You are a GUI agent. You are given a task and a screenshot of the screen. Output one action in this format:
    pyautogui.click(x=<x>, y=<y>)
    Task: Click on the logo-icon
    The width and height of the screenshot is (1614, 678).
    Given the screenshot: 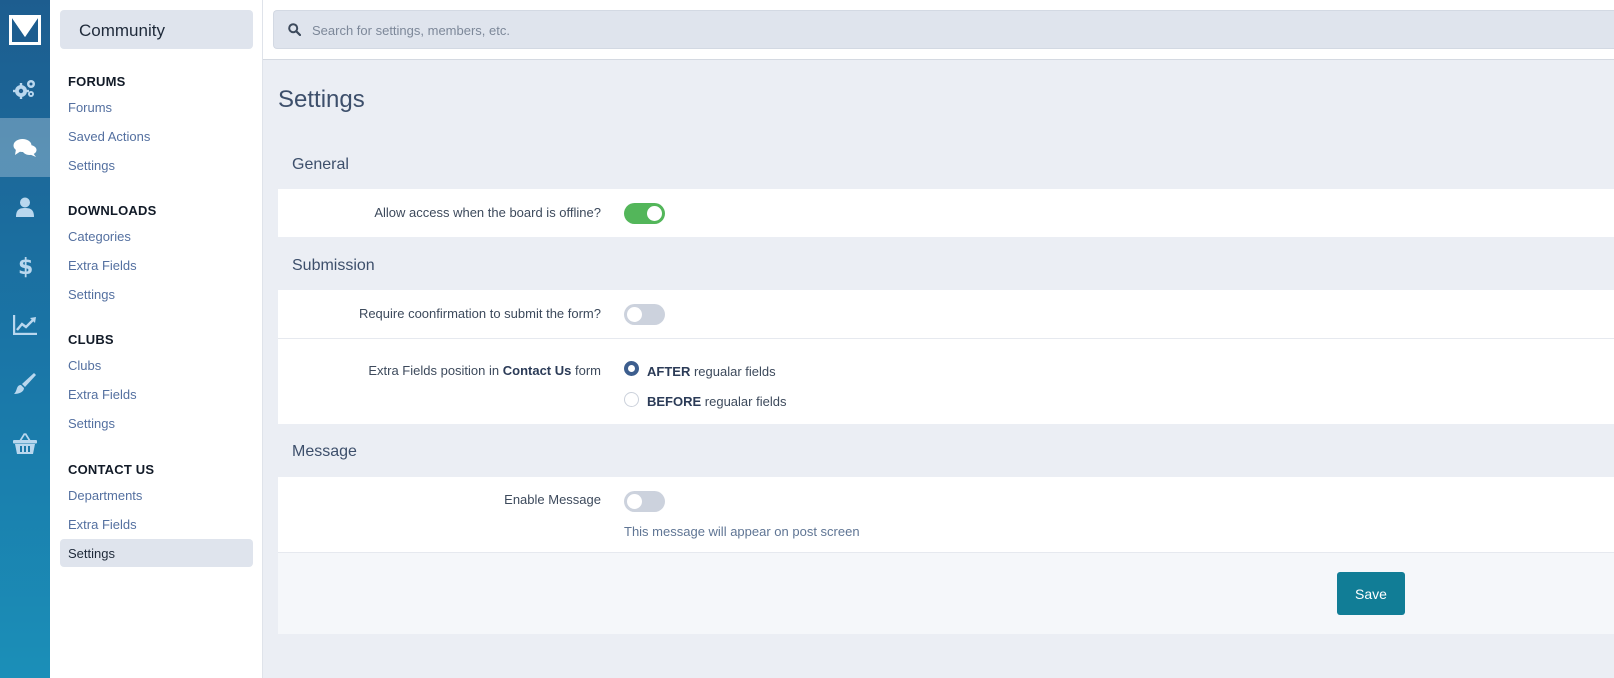 What is the action you would take?
    pyautogui.click(x=25, y=29)
    